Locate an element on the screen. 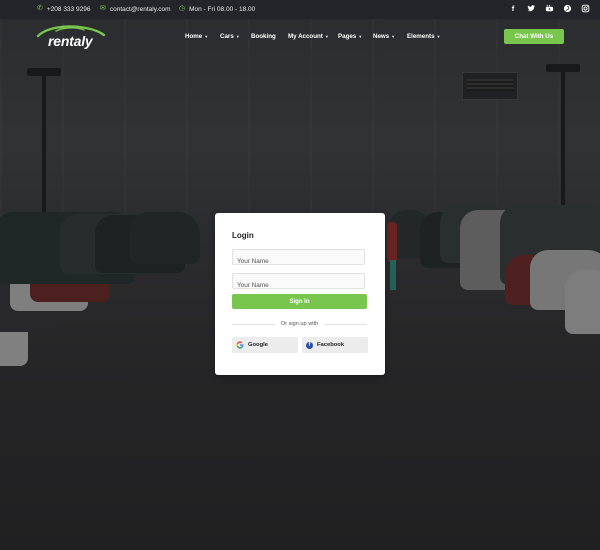  name-field is located at coordinates (298, 259).